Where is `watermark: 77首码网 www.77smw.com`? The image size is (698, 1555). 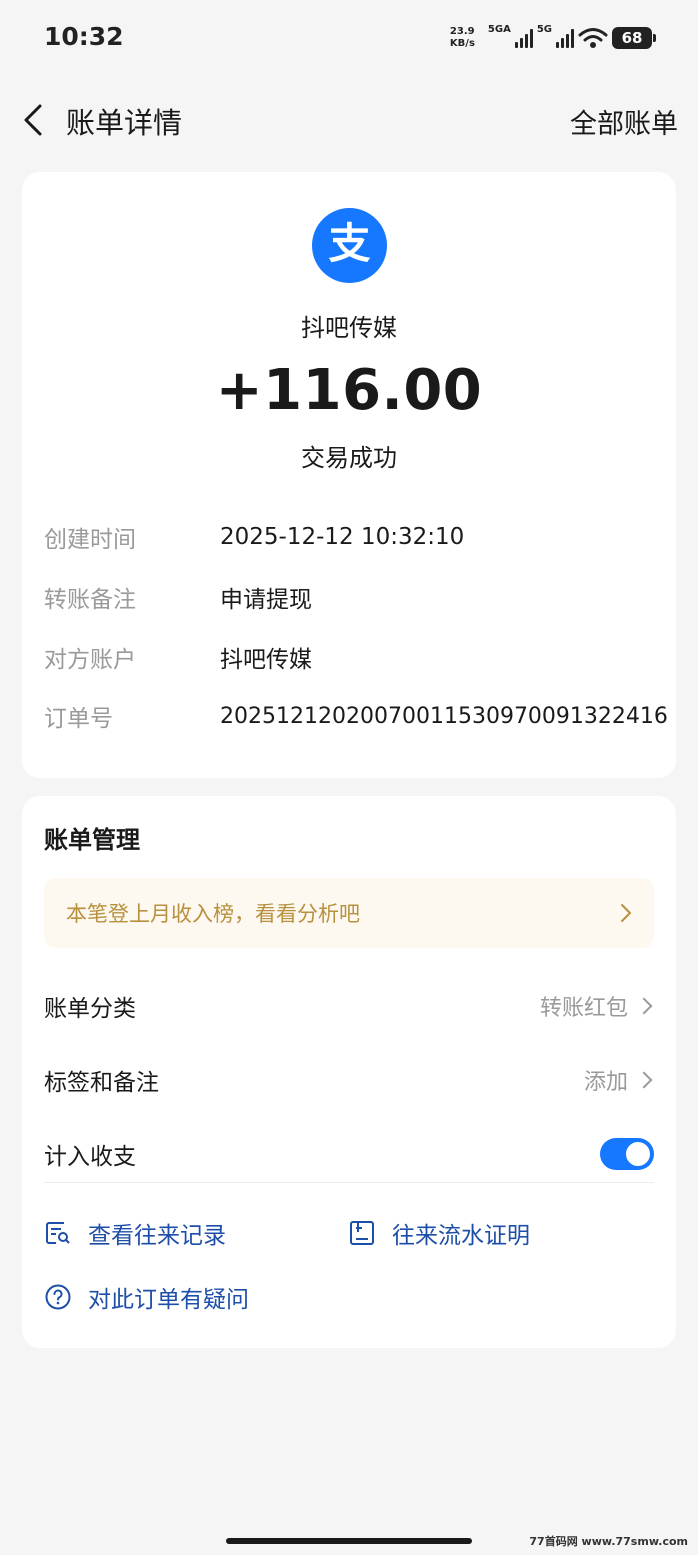 watermark: 77首码网 www.77smw.com is located at coordinates (608, 1541).